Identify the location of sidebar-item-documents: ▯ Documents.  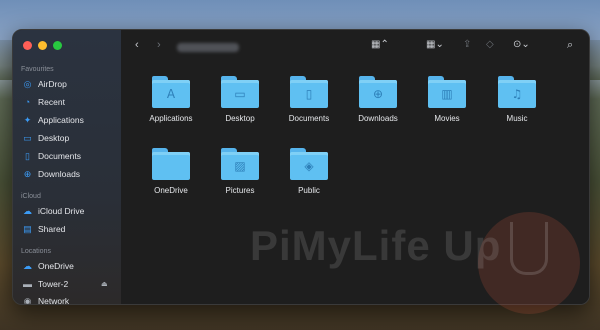
(52, 156).